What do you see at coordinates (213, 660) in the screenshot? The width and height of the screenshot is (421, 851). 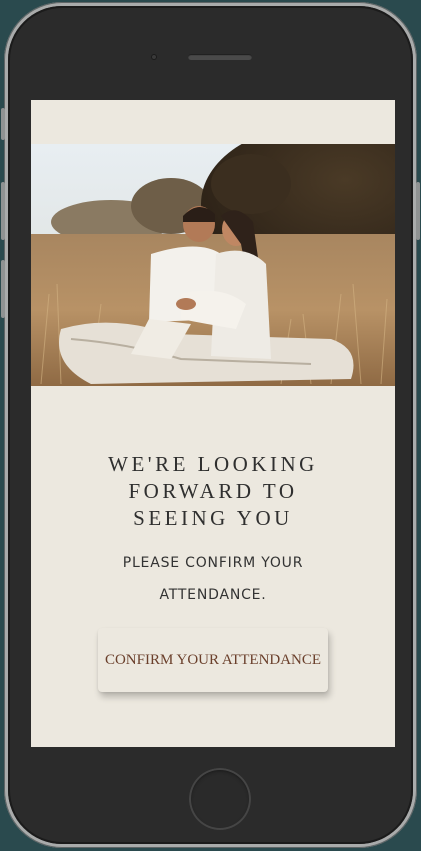 I see `confirm-attendance-button: CONFIRM YOUR ATTENDANCE` at bounding box center [213, 660].